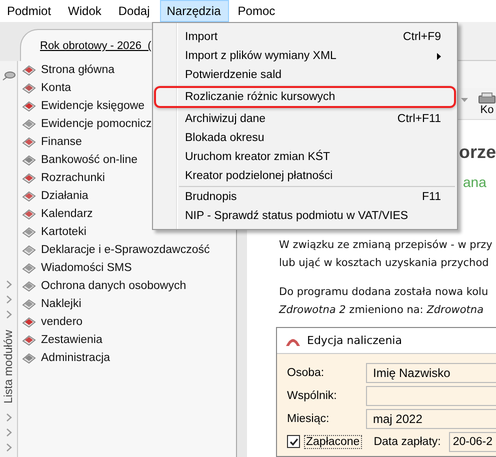 The height and width of the screenshot is (457, 496). Describe the element at coordinates (75, 358) in the screenshot. I see `module-item: Administracja` at that location.